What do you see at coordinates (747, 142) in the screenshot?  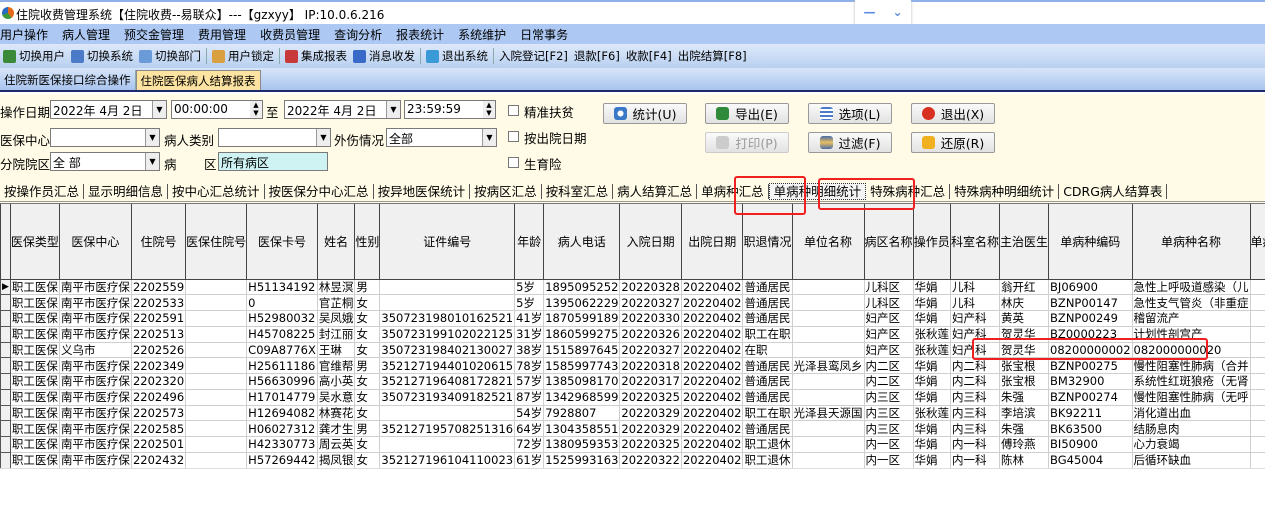 I see `print-button: 打印(P)` at bounding box center [747, 142].